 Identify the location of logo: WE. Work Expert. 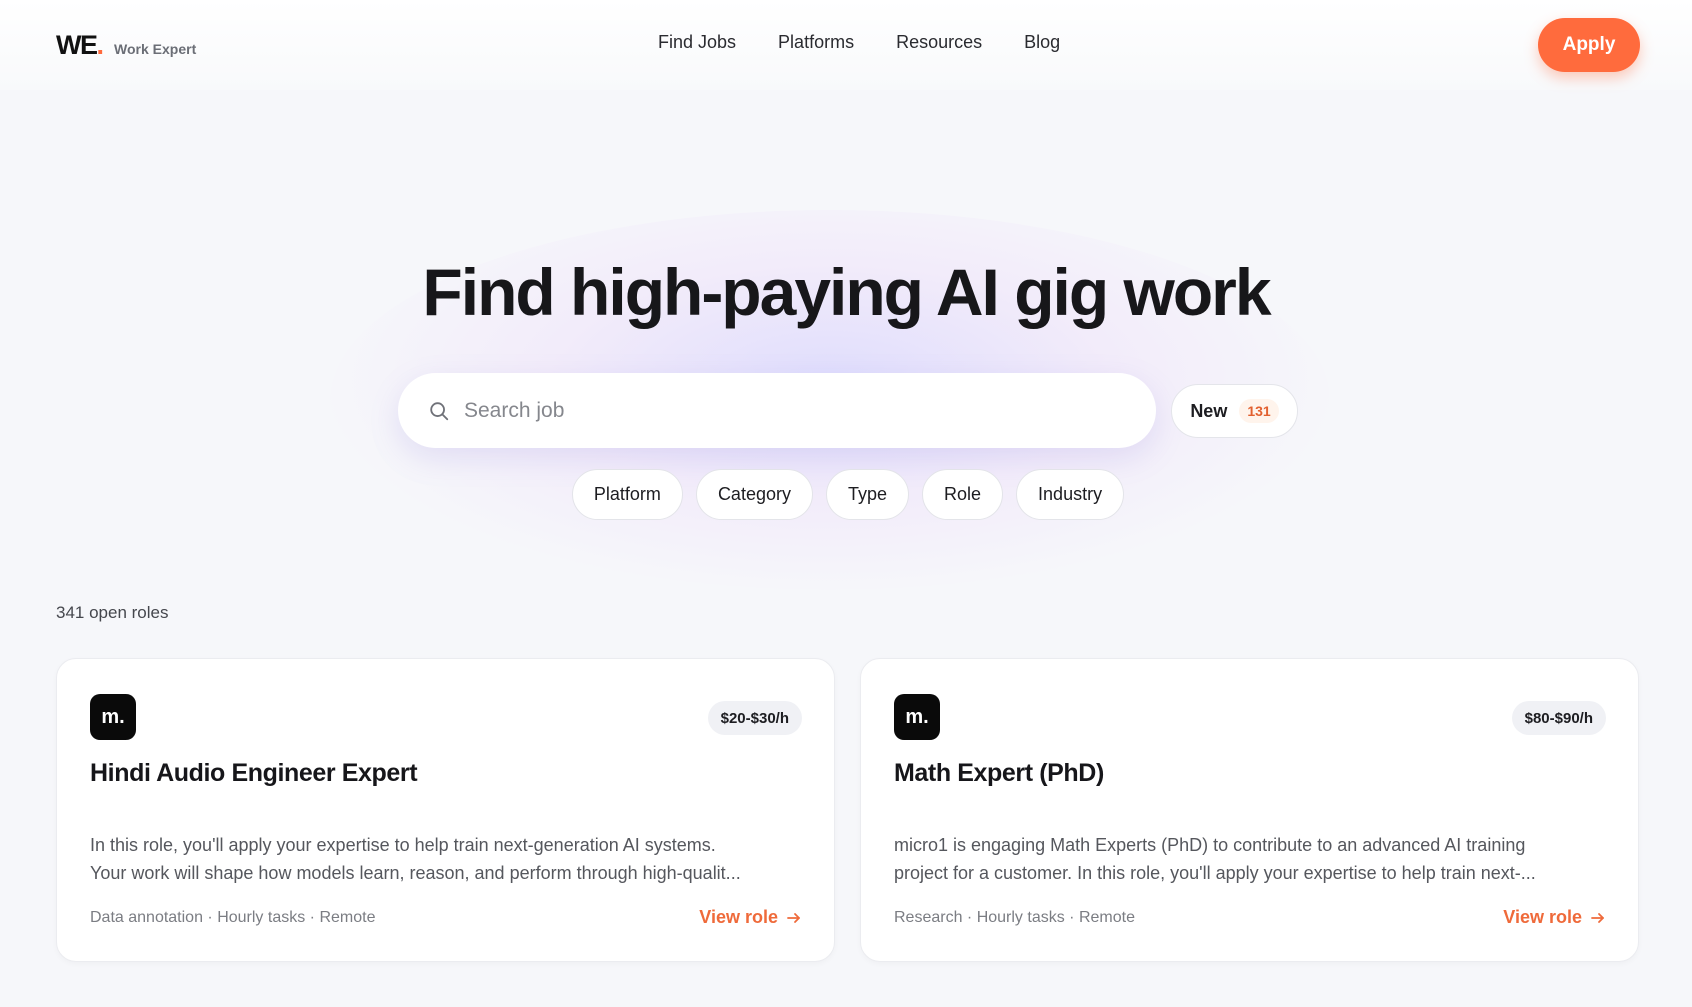
(126, 45).